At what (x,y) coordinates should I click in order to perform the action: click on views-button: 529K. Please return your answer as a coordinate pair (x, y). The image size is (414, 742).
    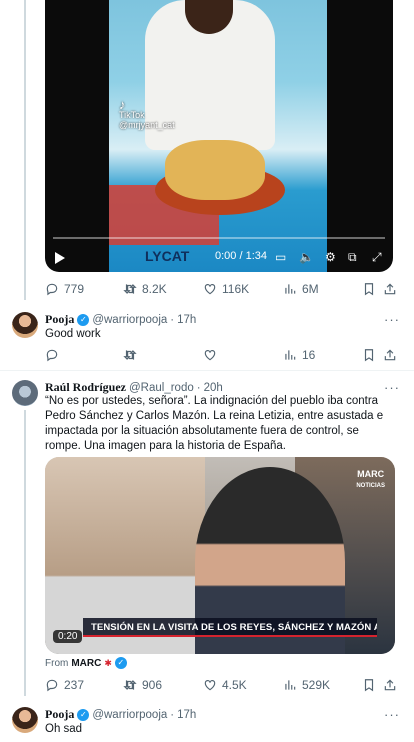
    Looking at the image, I should click on (306, 685).